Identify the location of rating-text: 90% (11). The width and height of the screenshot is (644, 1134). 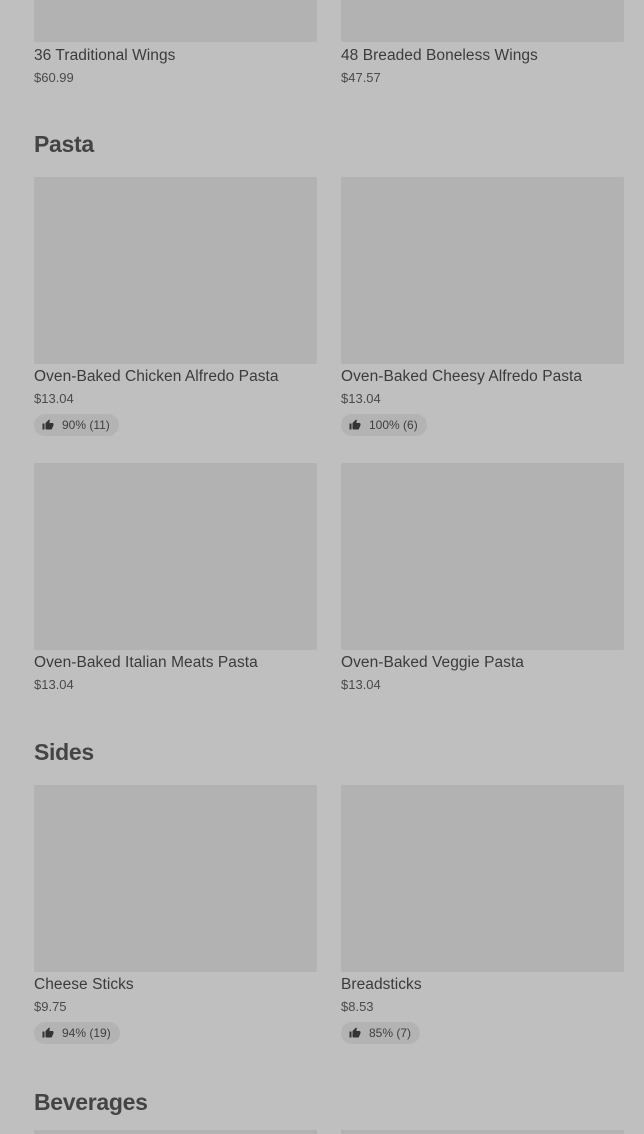
(86, 425).